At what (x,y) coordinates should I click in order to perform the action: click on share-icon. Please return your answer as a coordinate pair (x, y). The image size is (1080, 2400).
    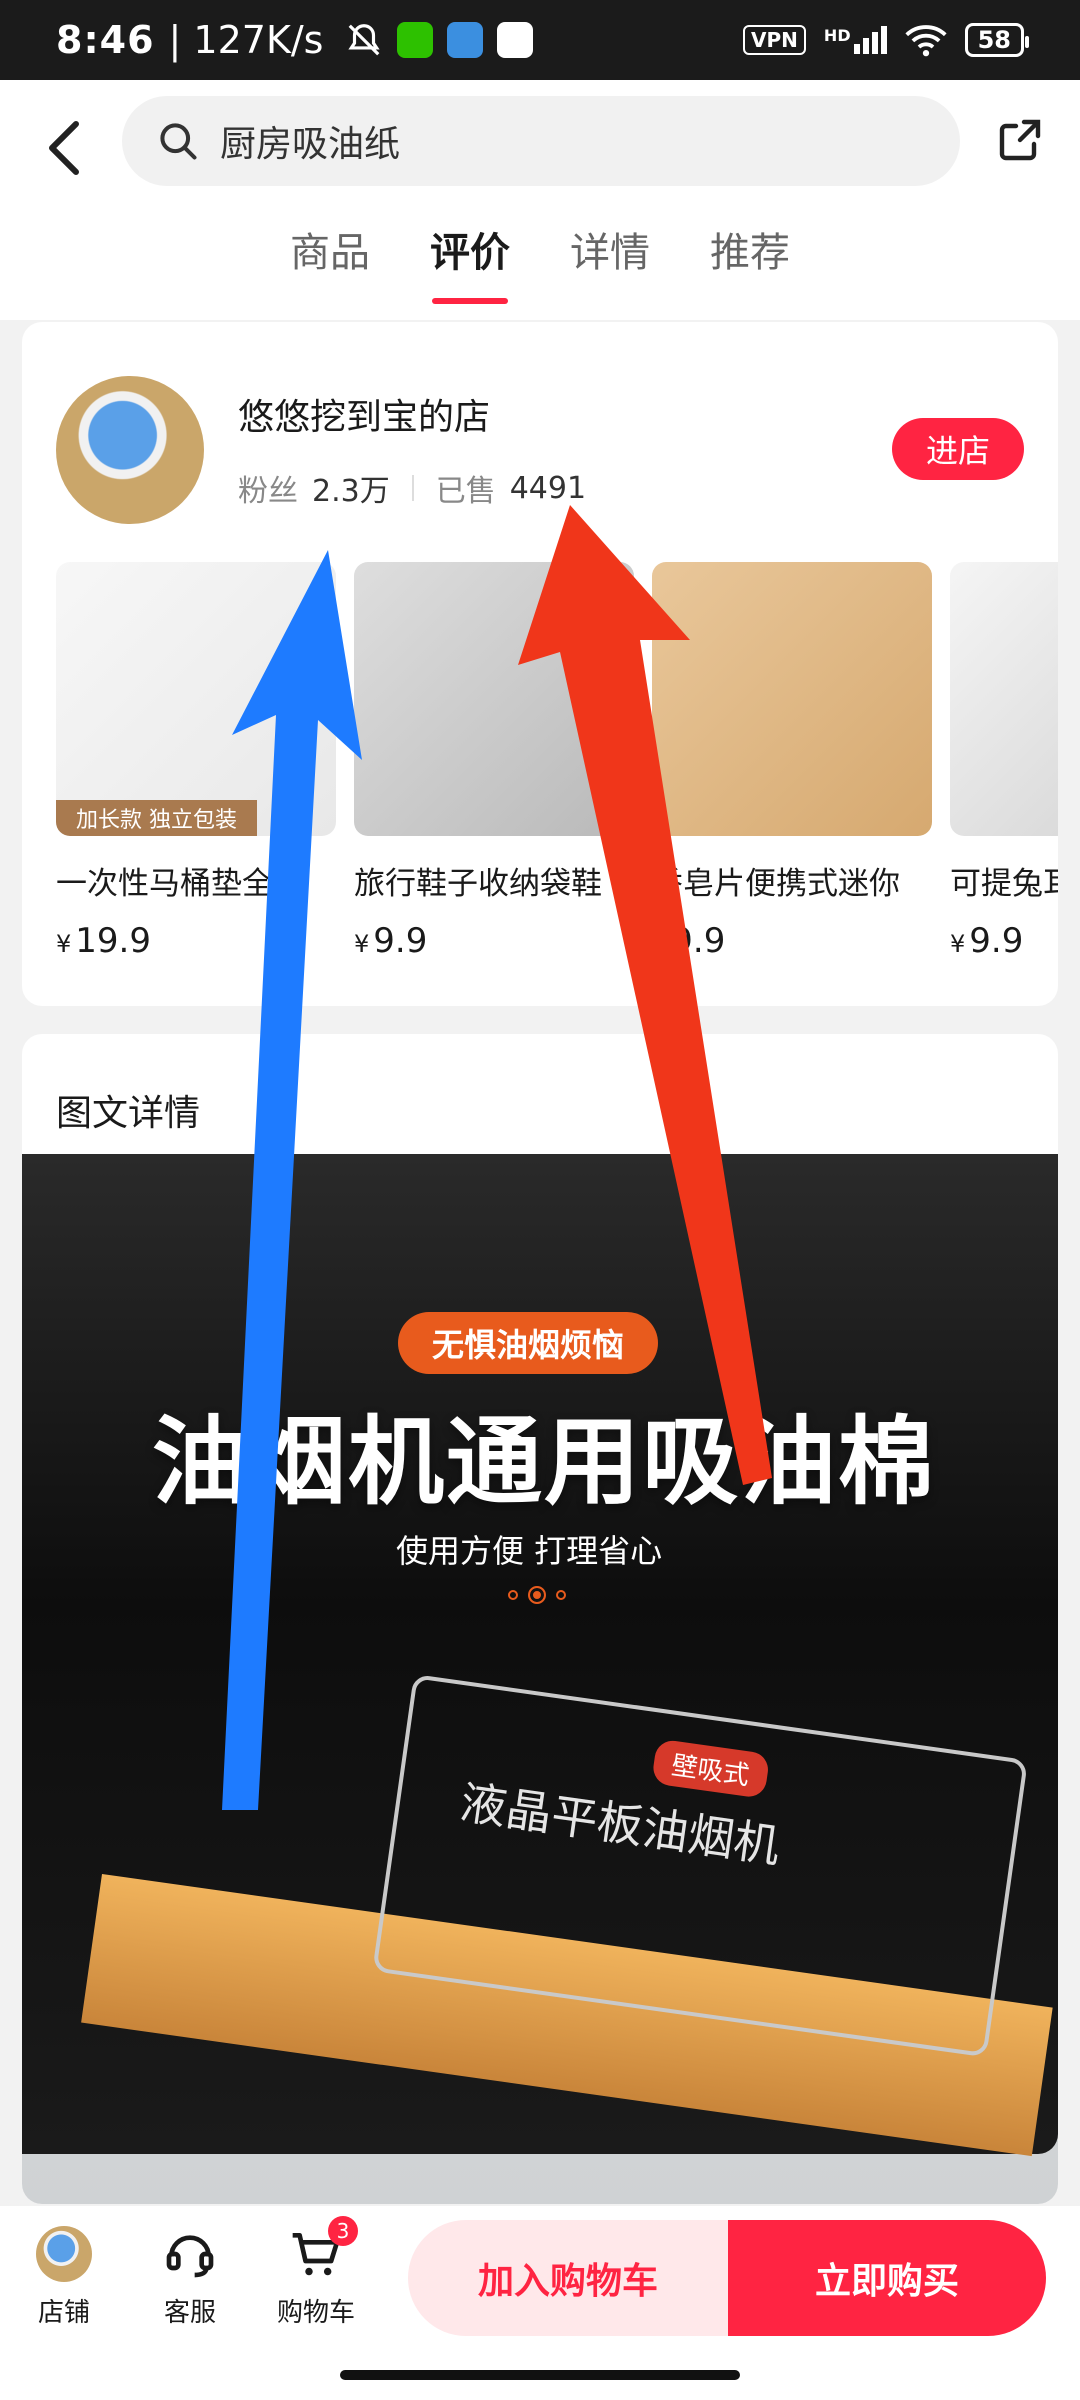
    Looking at the image, I should click on (1020, 140).